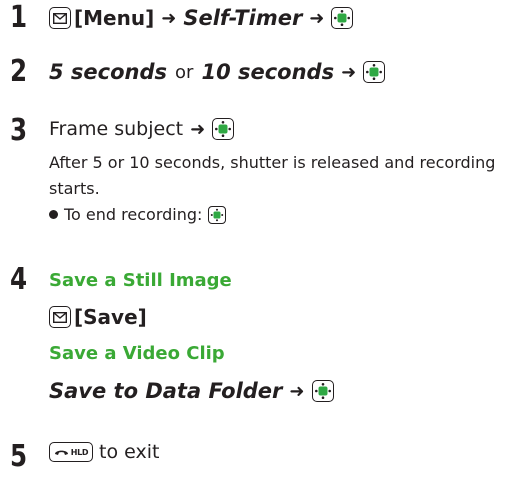  Describe the element at coordinates (108, 72) in the screenshot. I see `five-seconds-option: 5 seconds` at that location.